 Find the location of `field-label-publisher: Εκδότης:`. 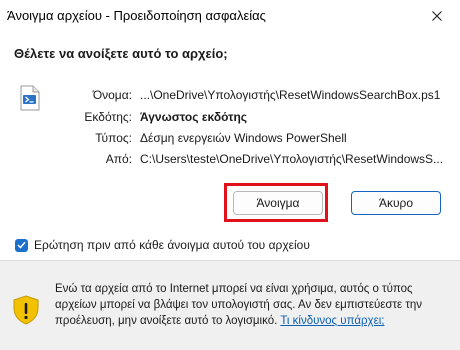

field-label-publisher: Εκδότης: is located at coordinates (108, 117).